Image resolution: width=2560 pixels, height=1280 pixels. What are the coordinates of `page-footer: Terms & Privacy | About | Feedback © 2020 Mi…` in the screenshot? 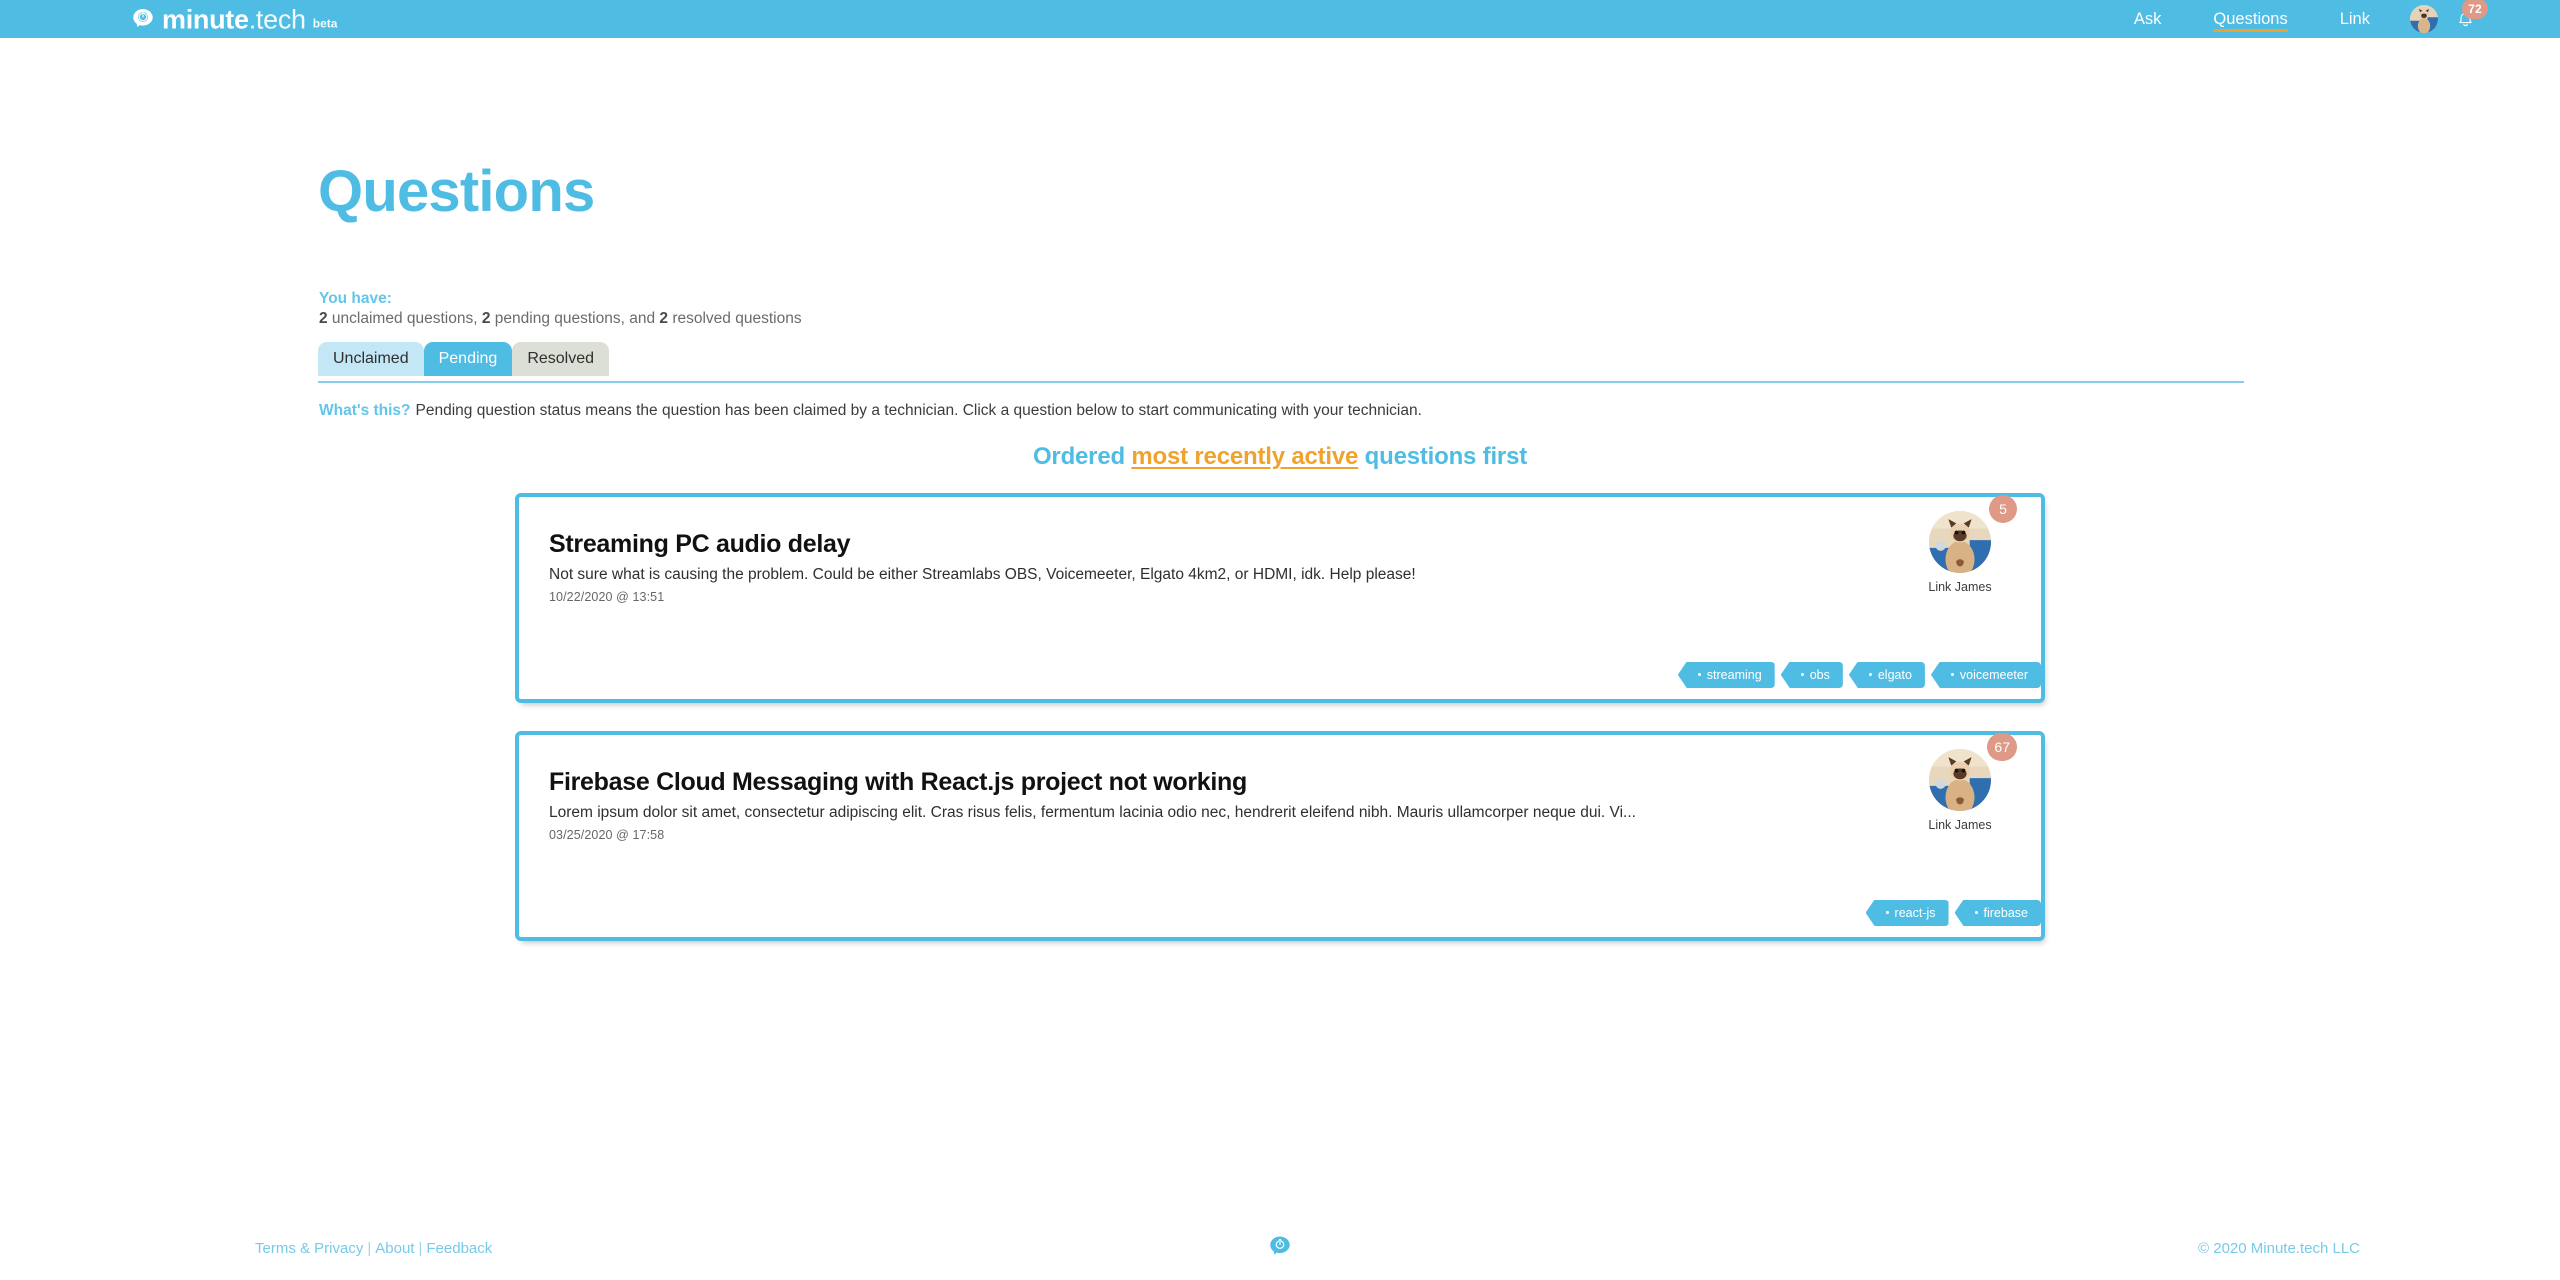 It's located at (1280, 1251).